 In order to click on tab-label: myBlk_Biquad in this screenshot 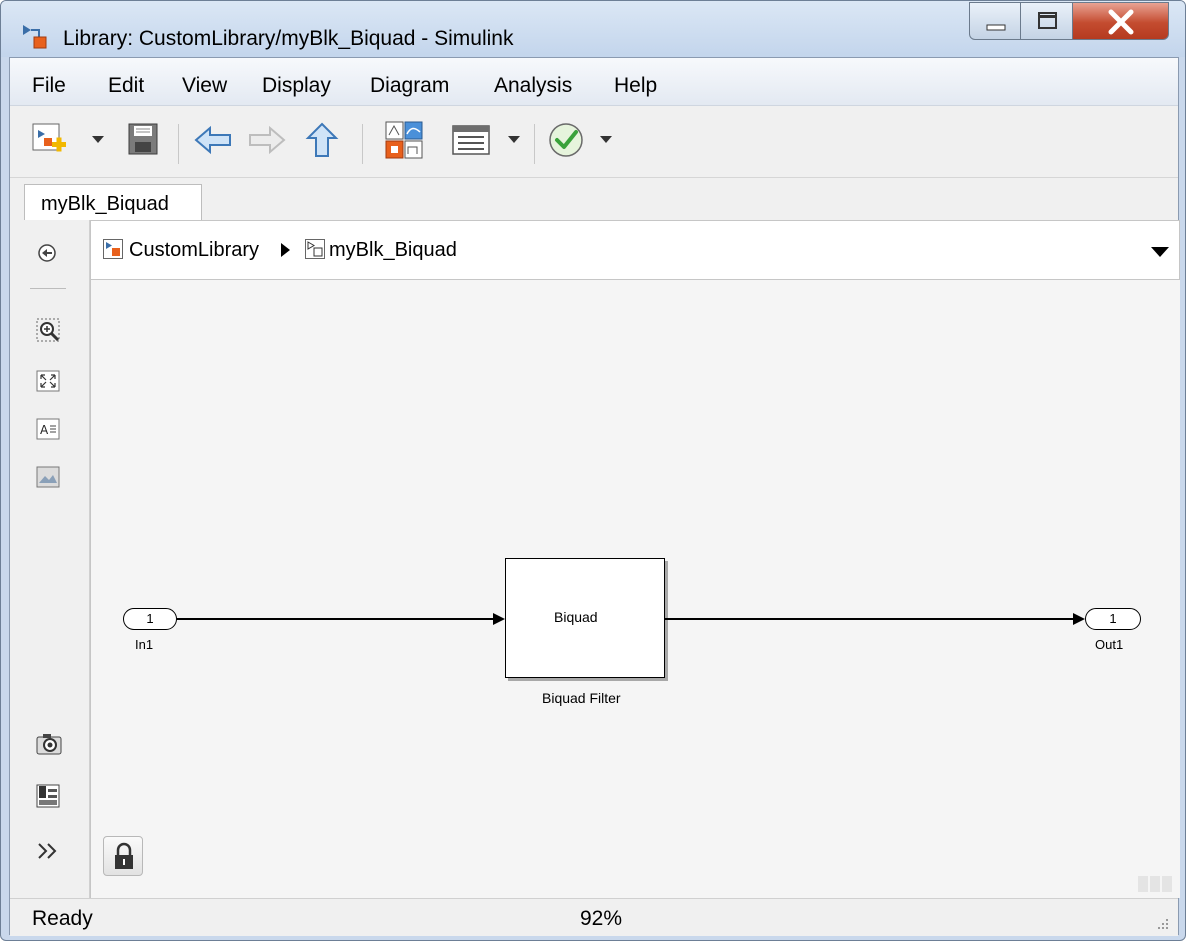, I will do `click(105, 204)`.